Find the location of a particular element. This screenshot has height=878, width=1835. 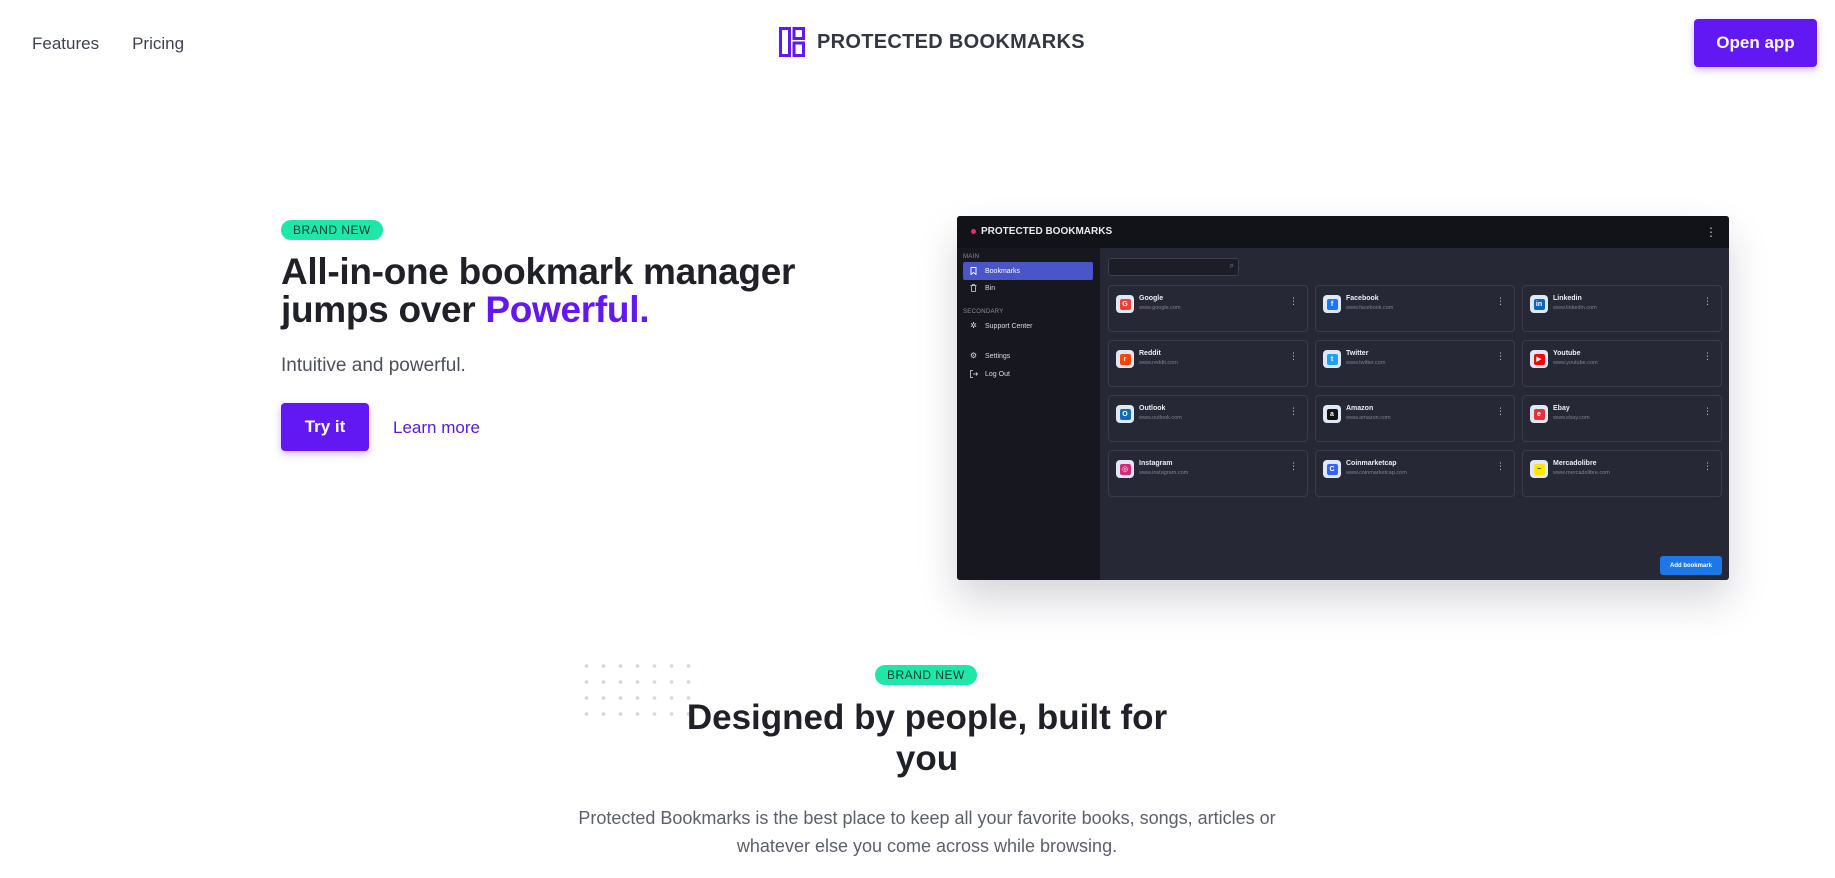

hero-title-prefix: jumps over is located at coordinates (383, 309).